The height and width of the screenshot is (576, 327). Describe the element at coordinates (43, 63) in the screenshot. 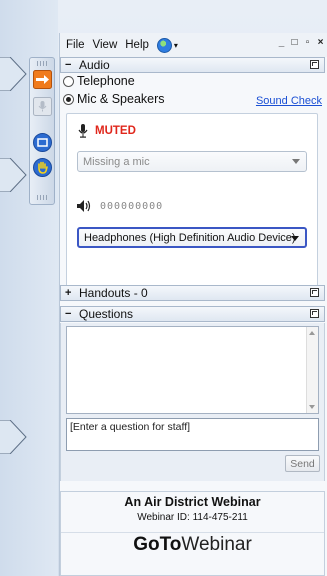

I see `grip-top-icon` at that location.